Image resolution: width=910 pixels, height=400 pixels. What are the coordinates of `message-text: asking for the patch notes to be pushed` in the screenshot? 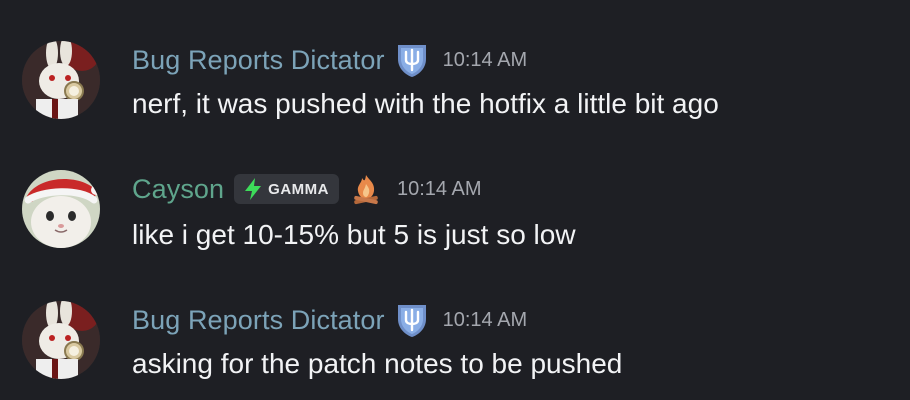 It's located at (377, 363).